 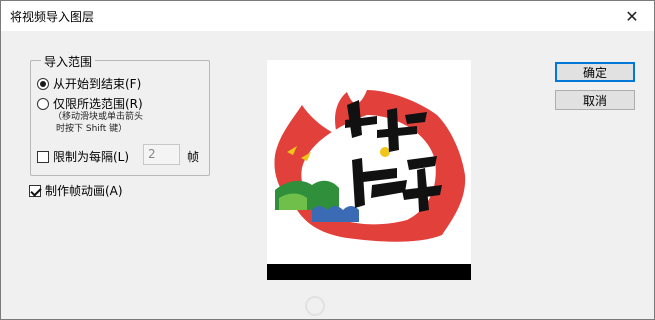 What do you see at coordinates (193, 157) in the screenshot?
I see `frames-unit-label: 帧` at bounding box center [193, 157].